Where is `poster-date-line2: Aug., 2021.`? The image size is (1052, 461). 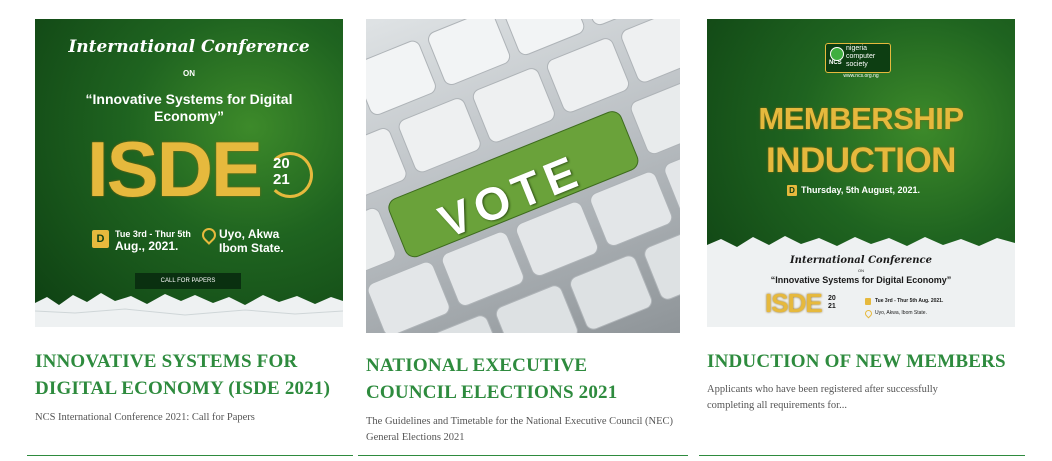 poster-date-line2: Aug., 2021. is located at coordinates (147, 246).